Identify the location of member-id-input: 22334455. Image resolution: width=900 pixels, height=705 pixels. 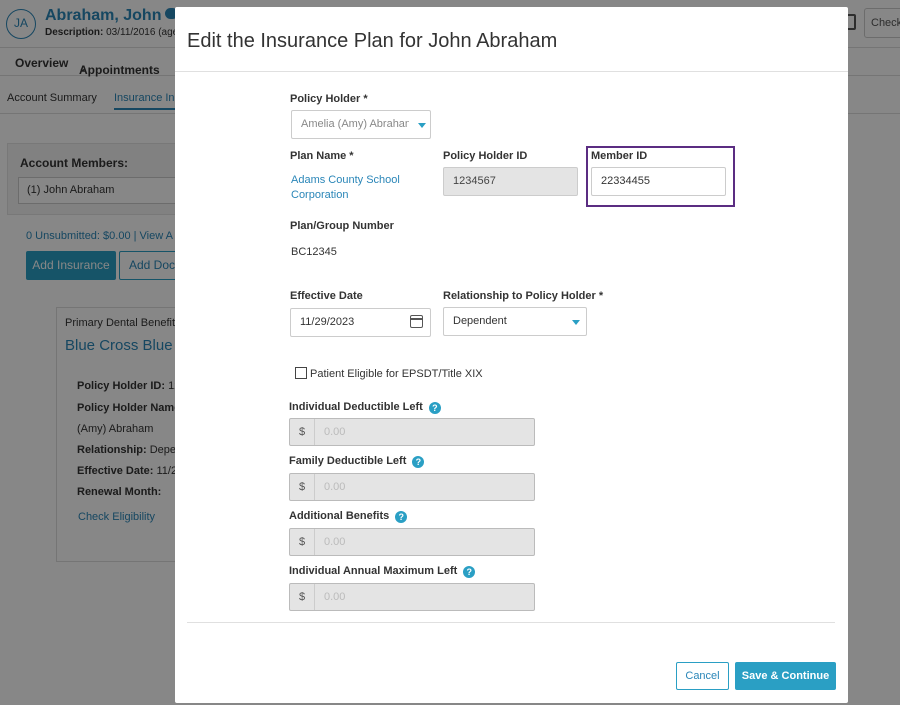
(658, 181).